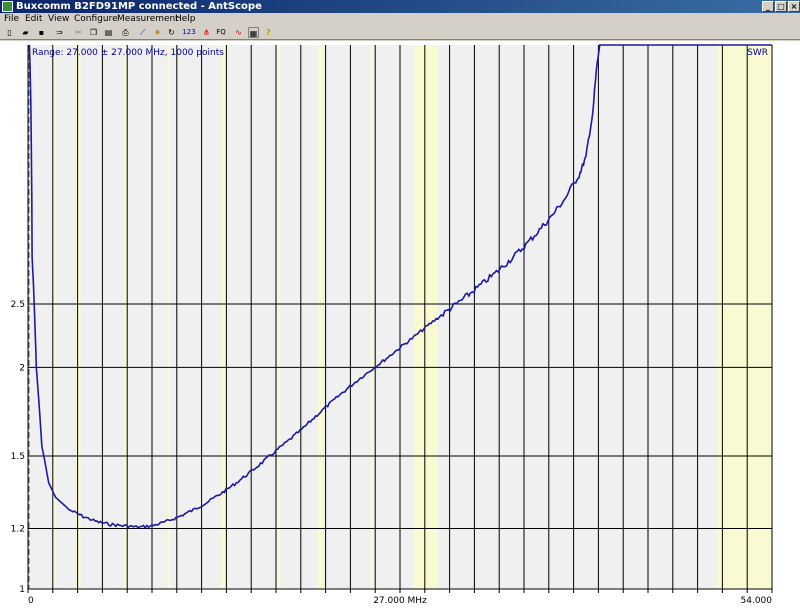 This screenshot has width=800, height=613. What do you see at coordinates (22, 368) in the screenshot?
I see `y-tick-label: 2` at bounding box center [22, 368].